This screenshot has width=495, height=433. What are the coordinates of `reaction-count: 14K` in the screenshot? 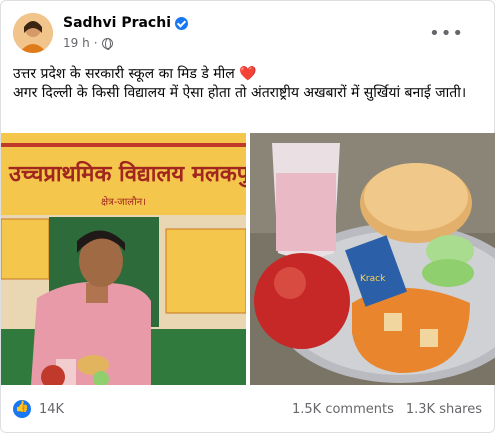 It's located at (51, 409).